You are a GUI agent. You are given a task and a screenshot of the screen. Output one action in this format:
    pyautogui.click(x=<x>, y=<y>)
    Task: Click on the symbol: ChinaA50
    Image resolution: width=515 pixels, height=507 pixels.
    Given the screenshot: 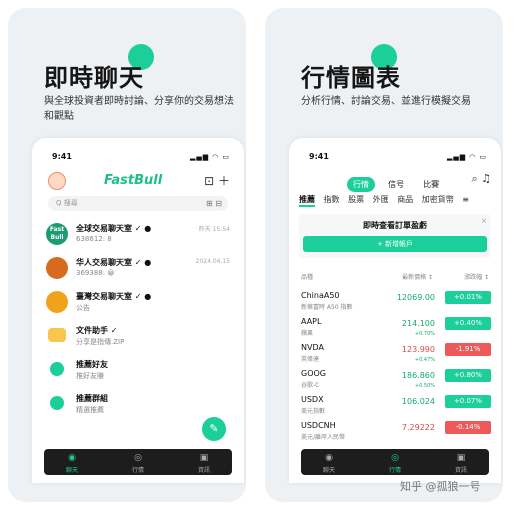 What is the action you would take?
    pyautogui.click(x=320, y=295)
    